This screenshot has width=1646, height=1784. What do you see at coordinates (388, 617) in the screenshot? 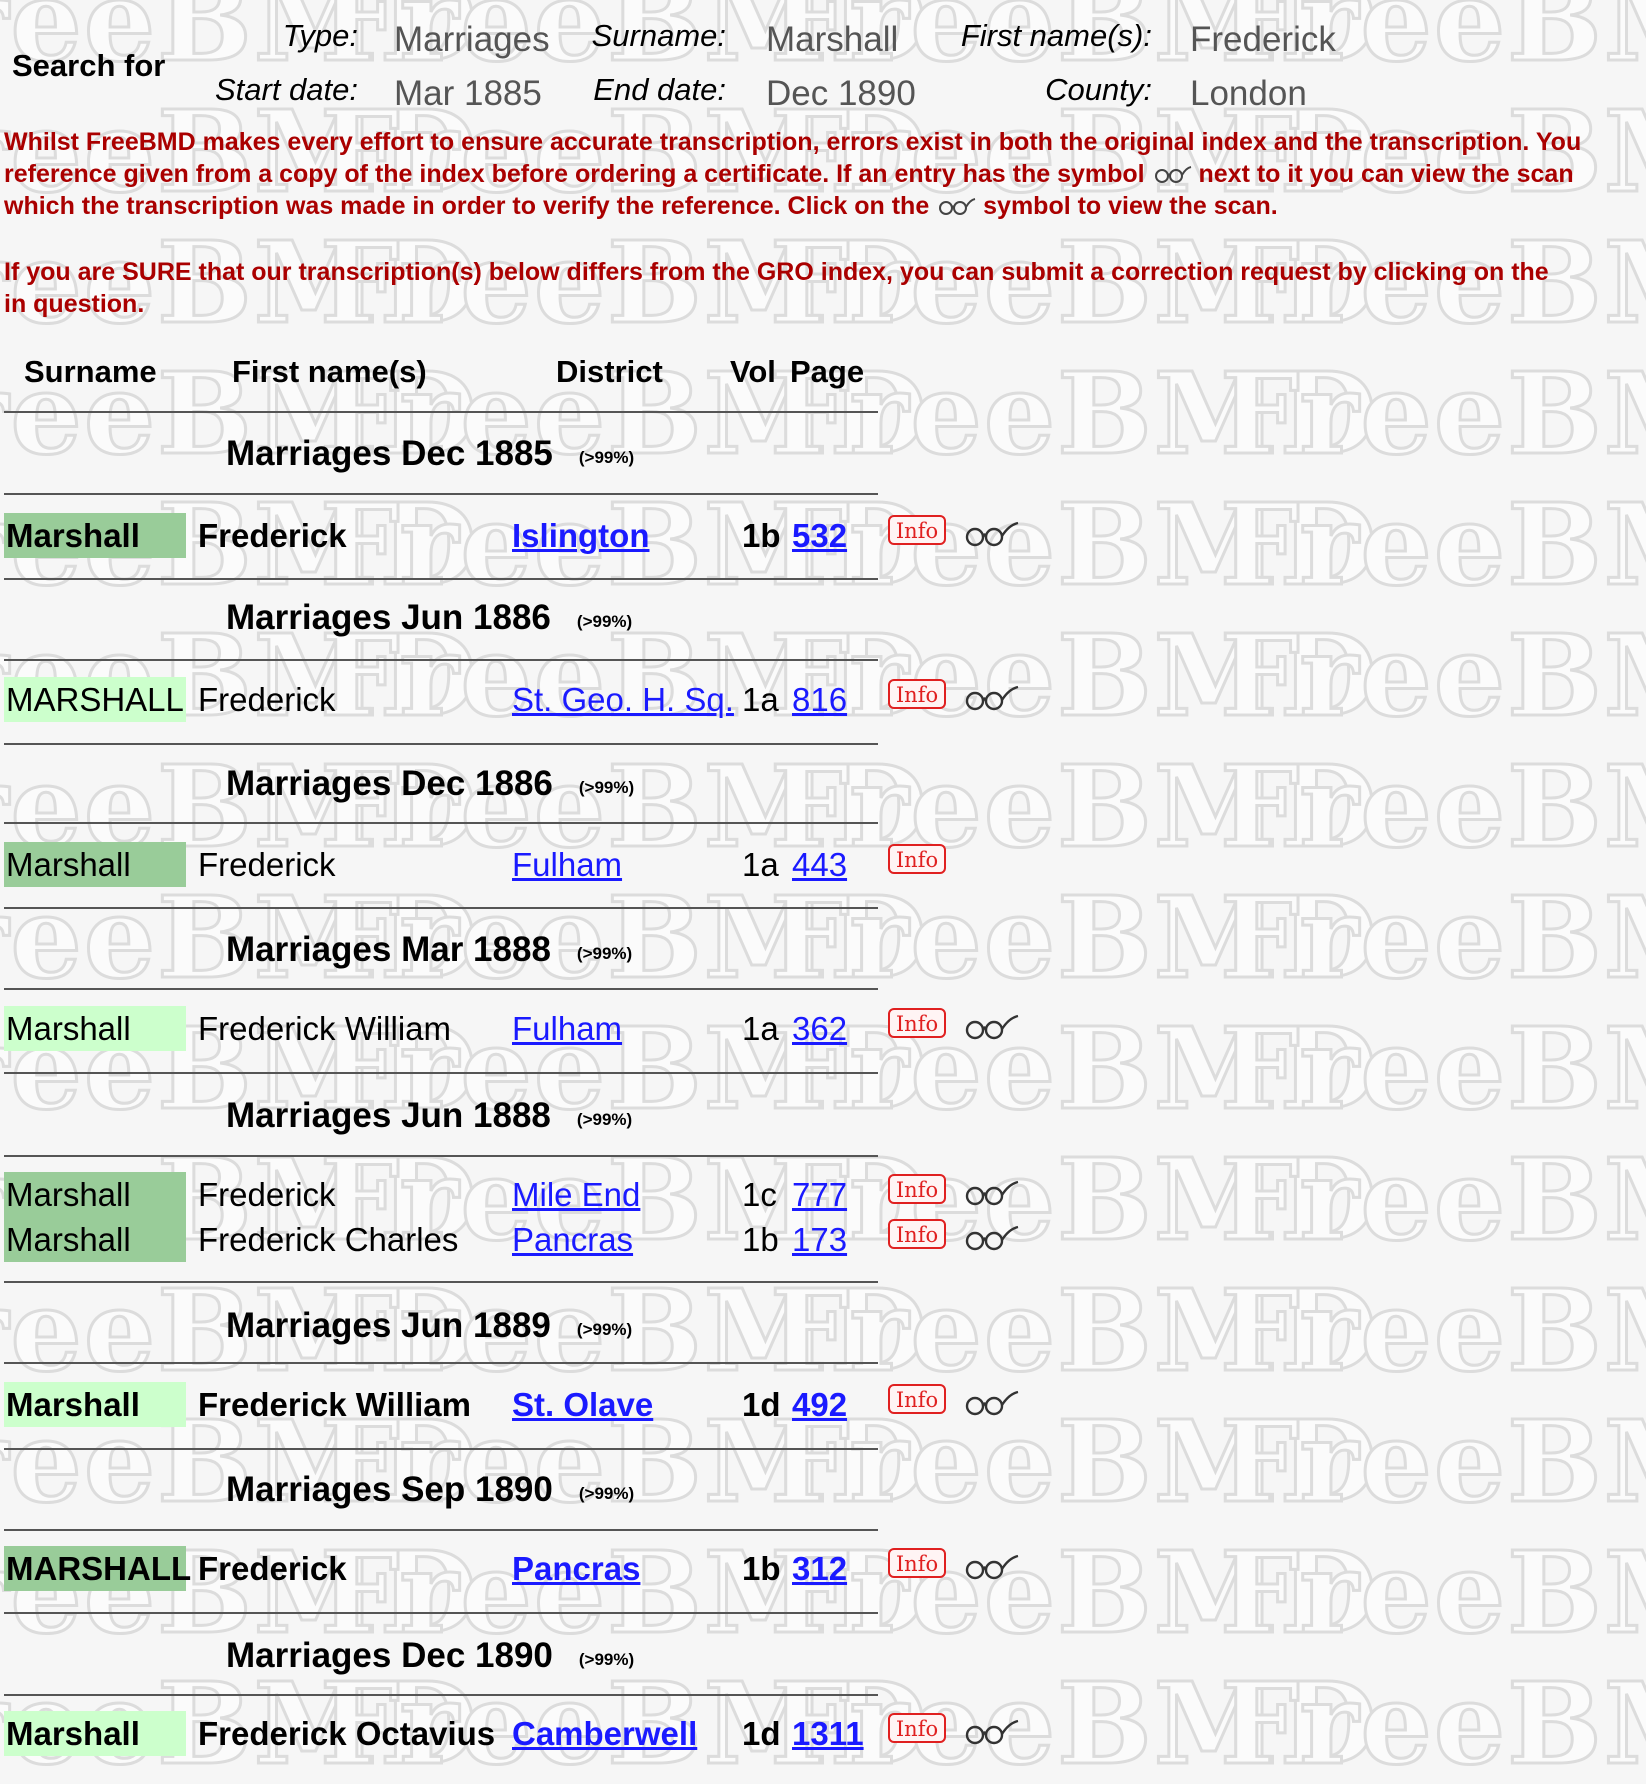
I see `quarter-title: Marriages Jun 1886` at bounding box center [388, 617].